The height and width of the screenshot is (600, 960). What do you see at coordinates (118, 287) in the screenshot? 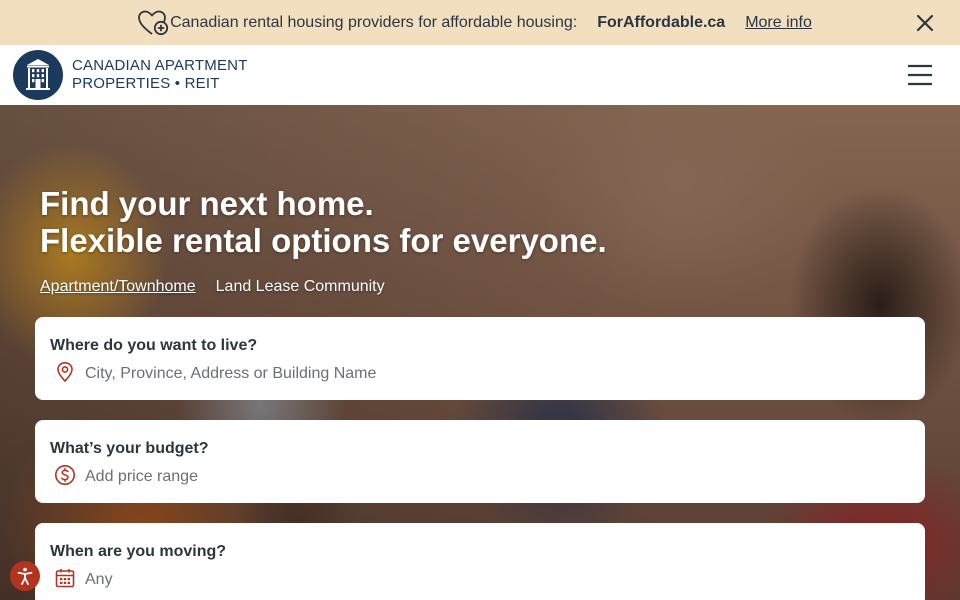
I see `tab-apartment-townhome: Apartment/Townhome` at bounding box center [118, 287].